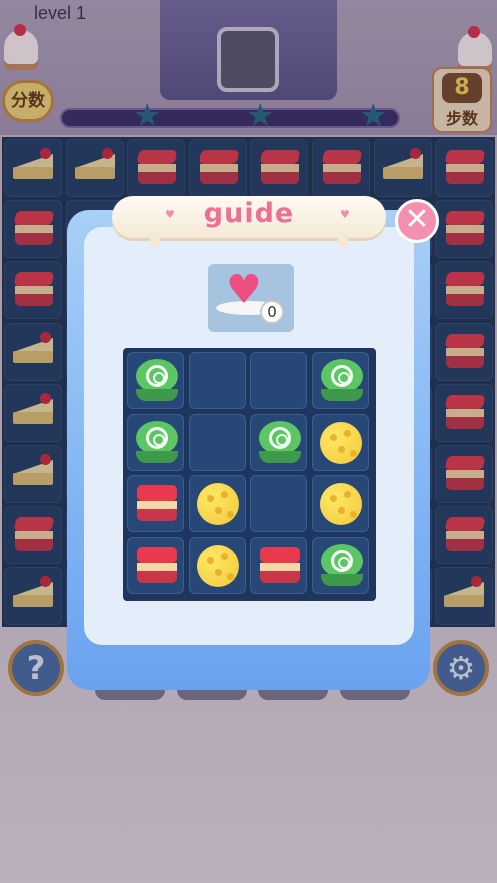 The image size is (497, 883). I want to click on close-button: ✕, so click(417, 221).